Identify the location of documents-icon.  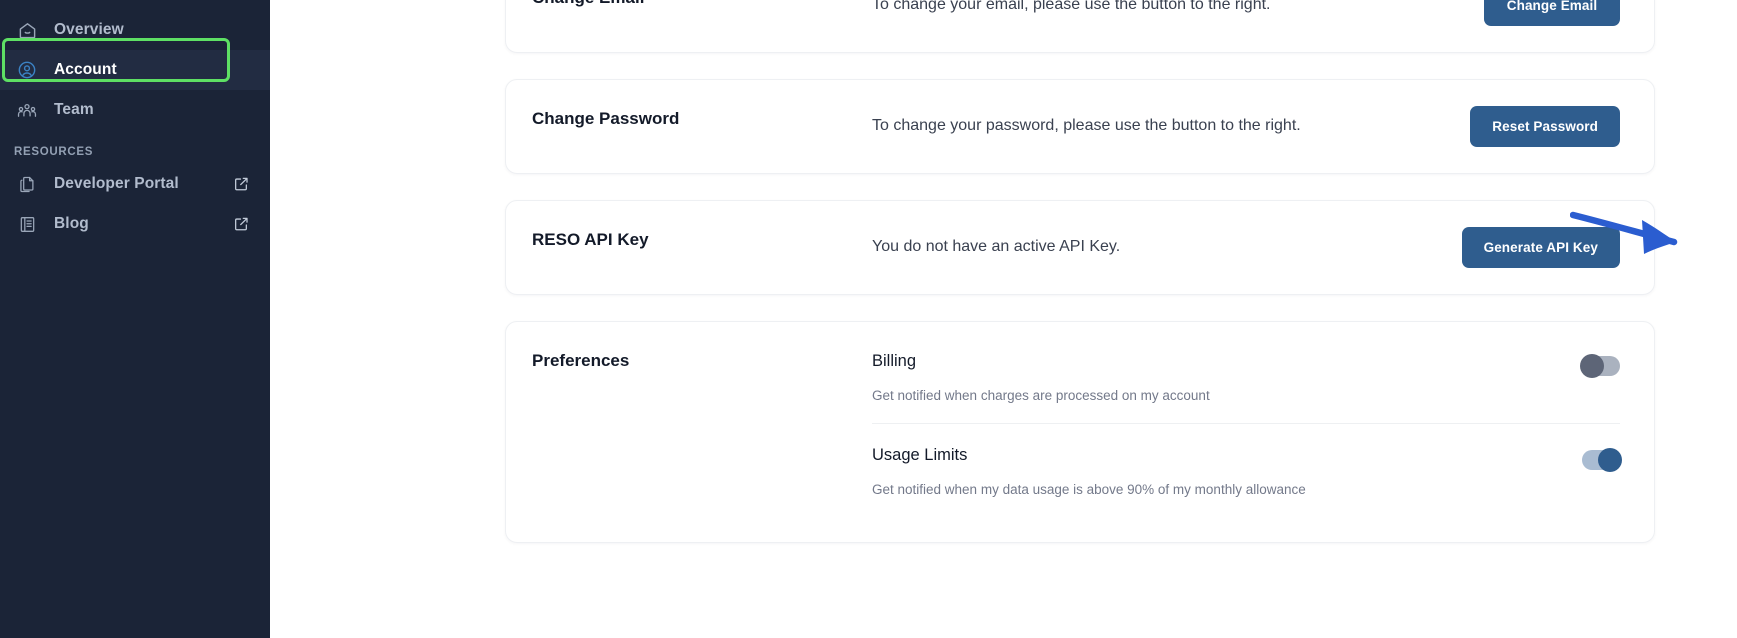
(27, 184).